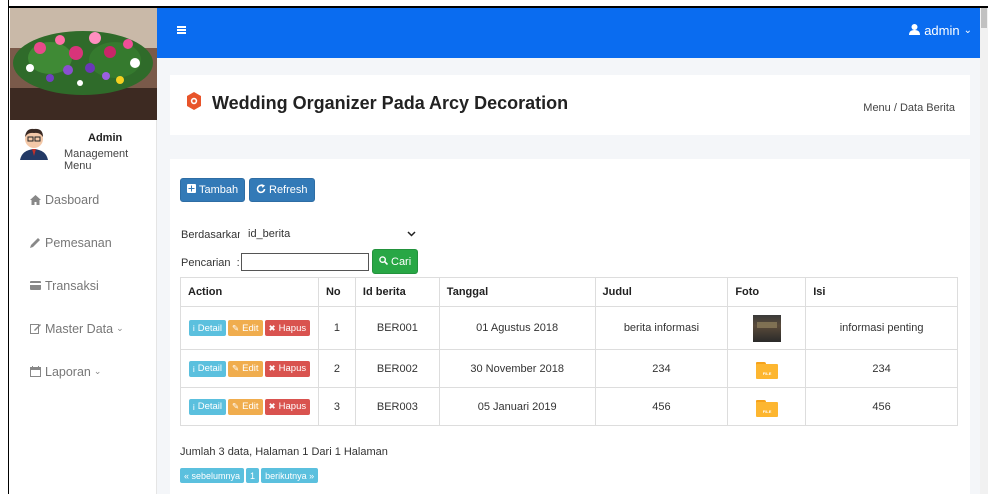  I want to click on sidebar-item-pemesanan: Pemesanan, so click(83, 242).